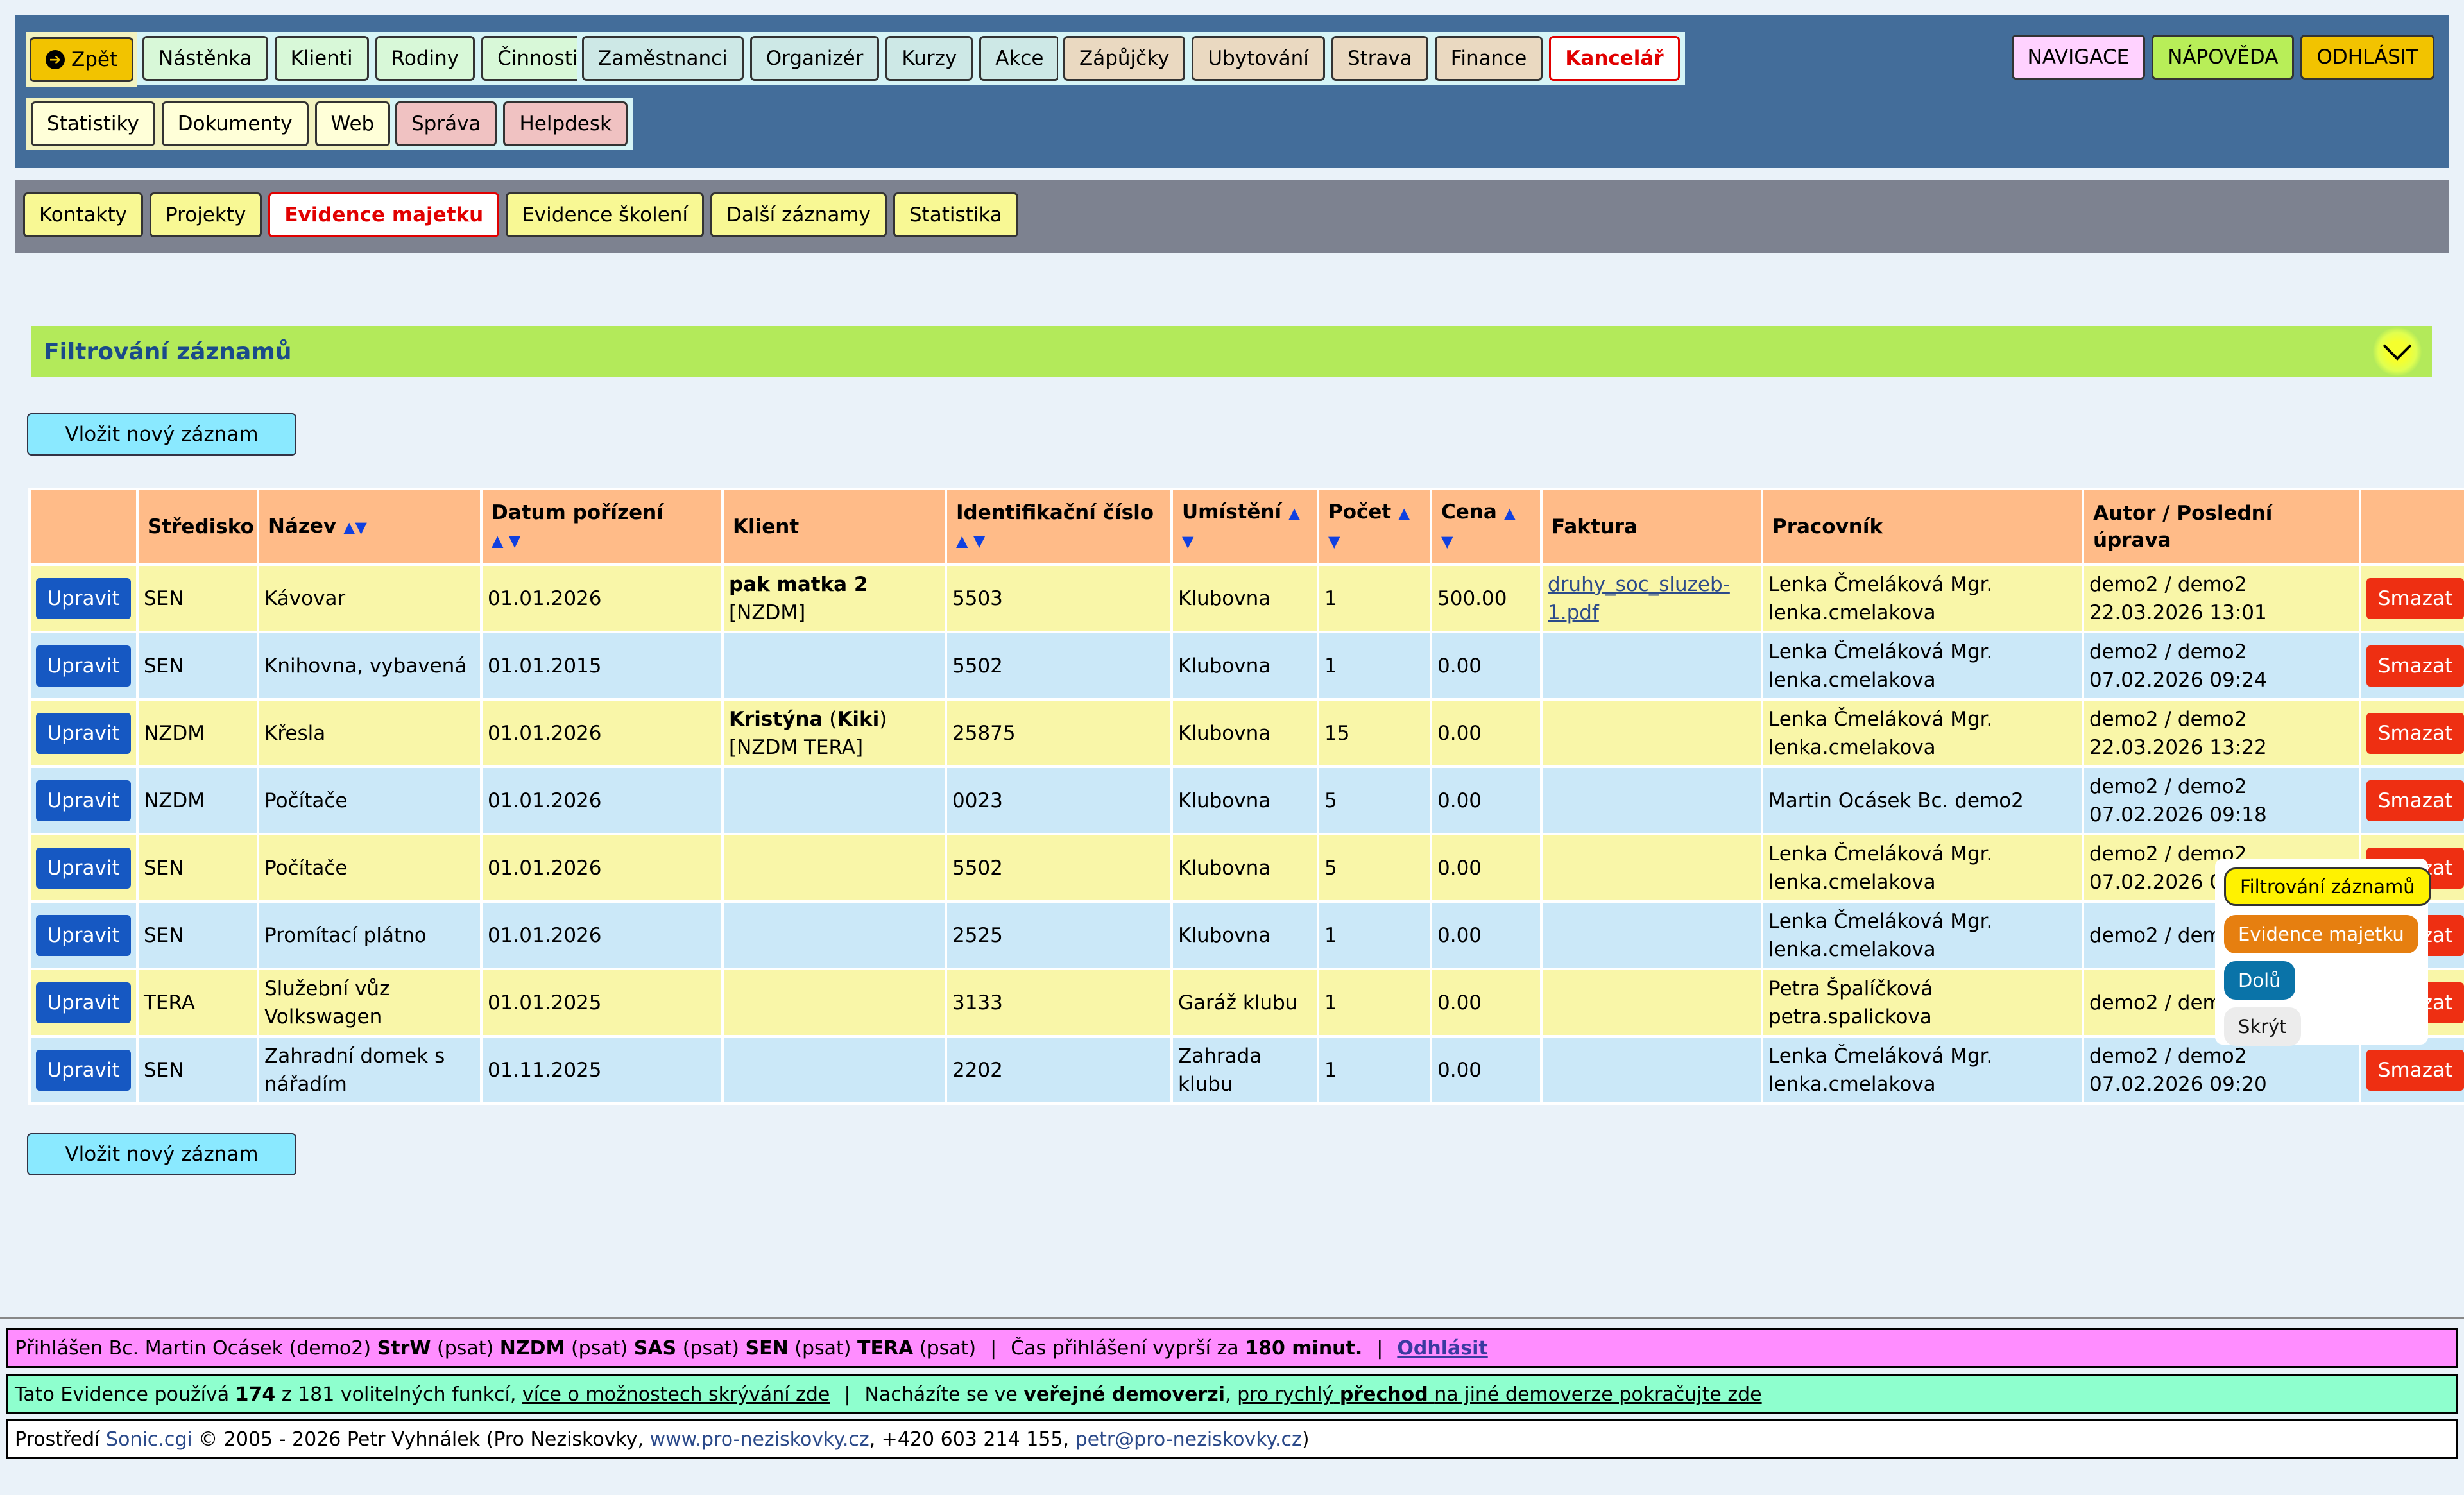  What do you see at coordinates (930, 58) in the screenshot?
I see `nav-kurzy: Kurzy` at bounding box center [930, 58].